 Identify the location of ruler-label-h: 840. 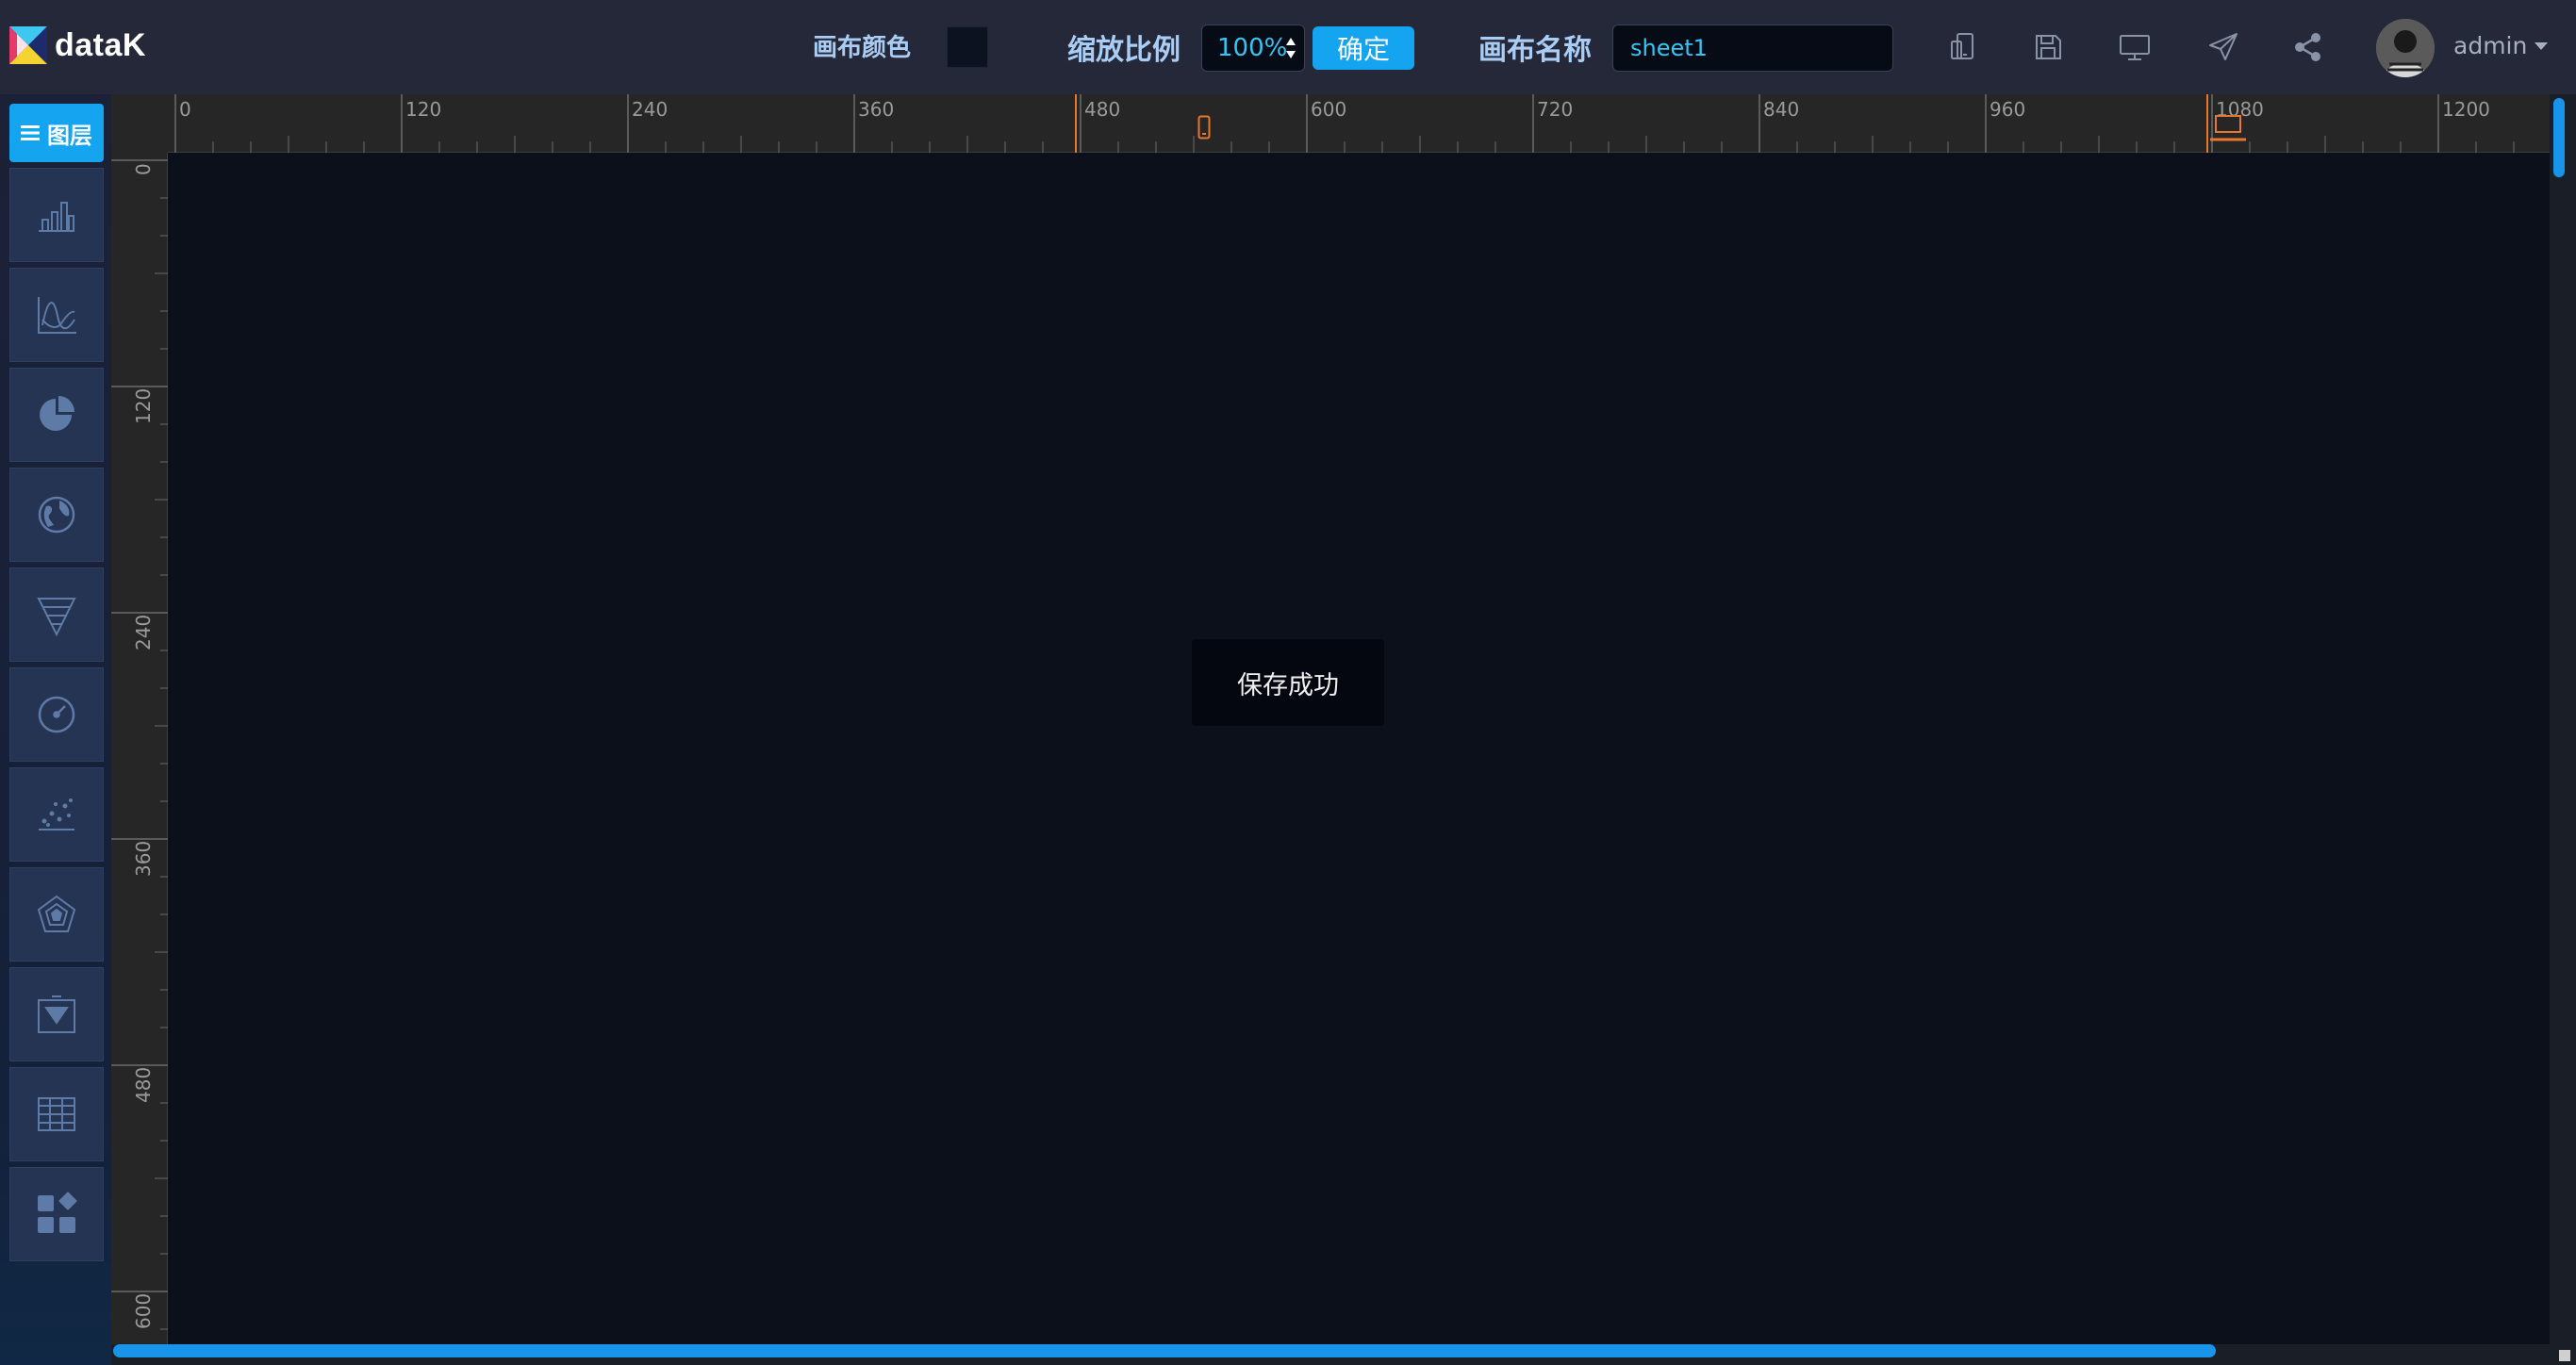
(1781, 109).